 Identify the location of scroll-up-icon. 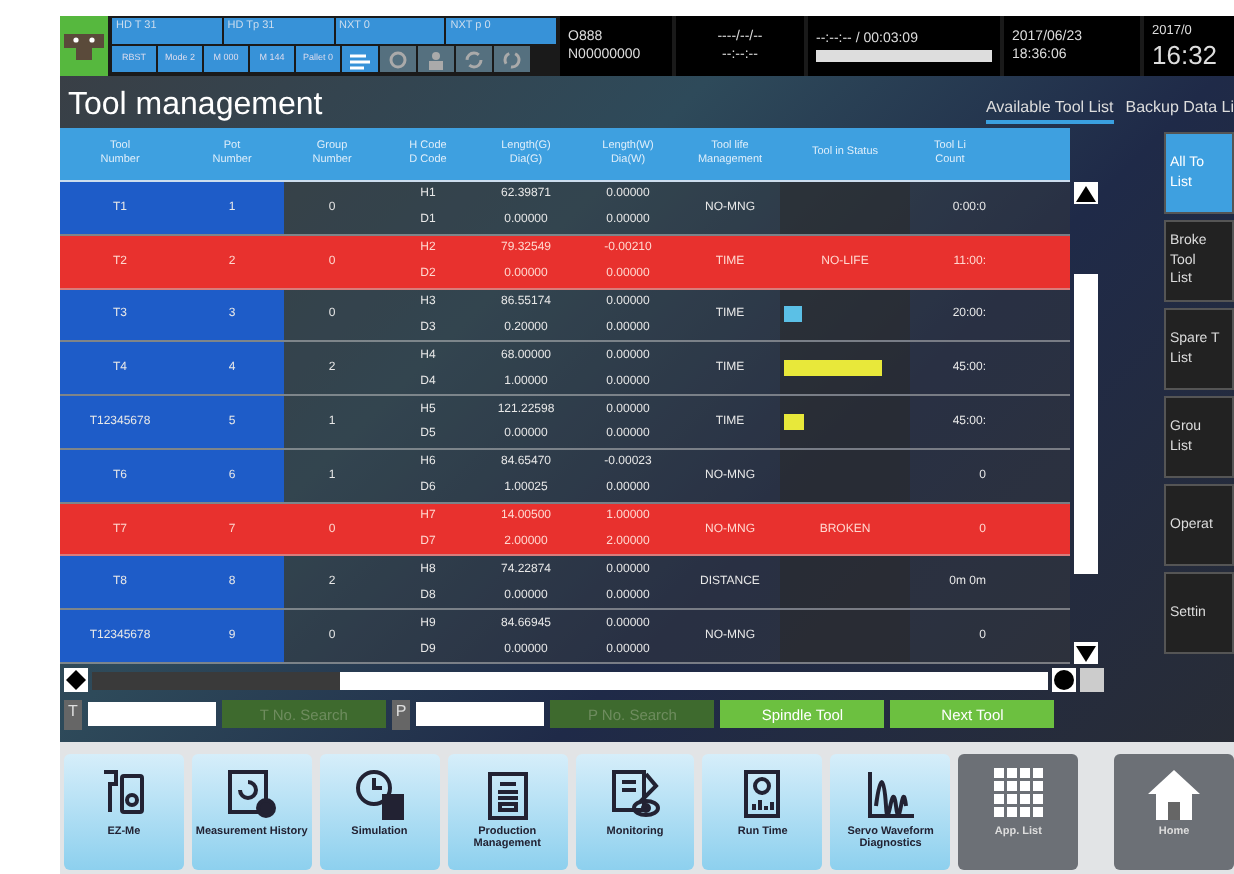
(1085, 193).